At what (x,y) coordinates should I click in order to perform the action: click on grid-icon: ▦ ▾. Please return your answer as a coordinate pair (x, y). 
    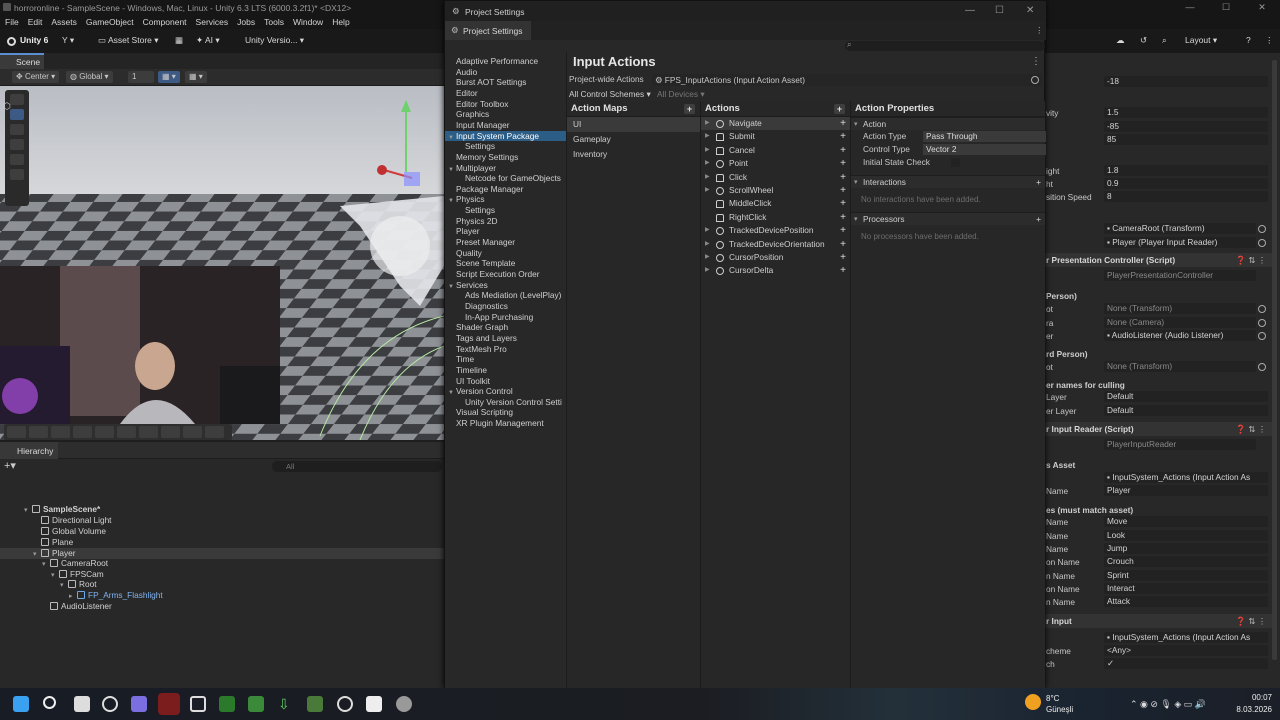
    Looking at the image, I should click on (169, 77).